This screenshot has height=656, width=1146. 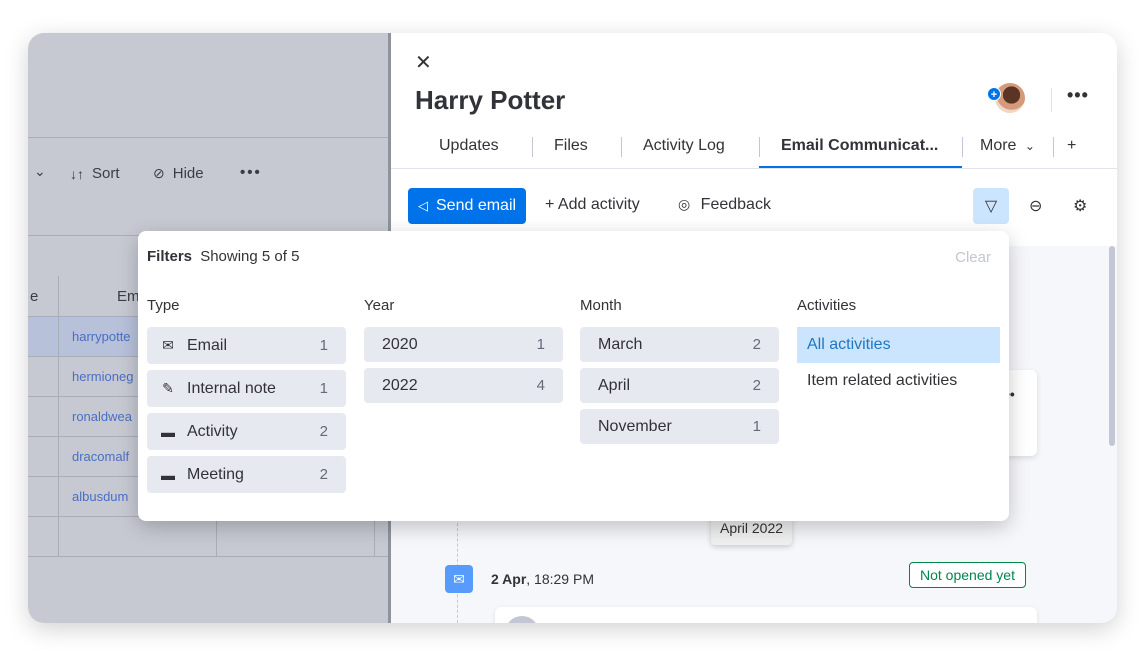 What do you see at coordinates (898, 381) in the screenshot?
I see `filter-option-item-related-activities: Item related activities` at bounding box center [898, 381].